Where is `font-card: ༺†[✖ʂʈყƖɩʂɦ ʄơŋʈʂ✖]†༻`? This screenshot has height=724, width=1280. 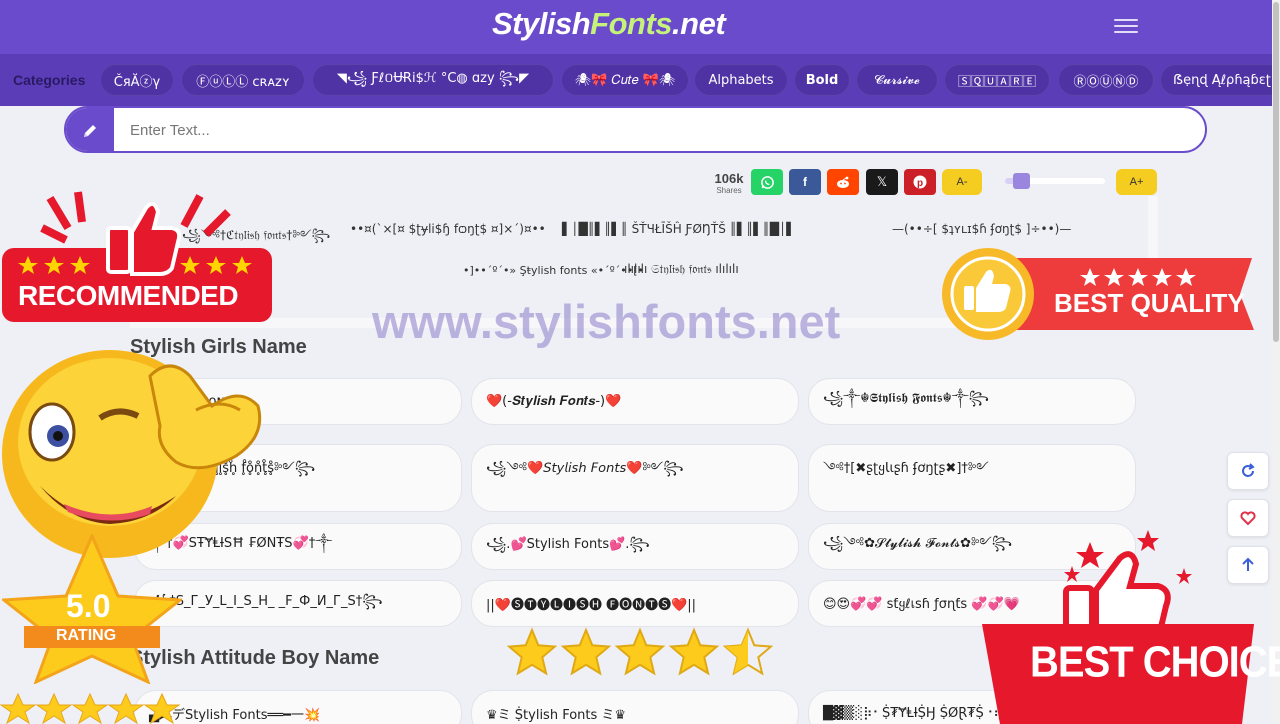
font-card: ༺†[✖ʂʈყƖɩʂɦ ʄơŋʈʂ✖]†༻ is located at coordinates (972, 478).